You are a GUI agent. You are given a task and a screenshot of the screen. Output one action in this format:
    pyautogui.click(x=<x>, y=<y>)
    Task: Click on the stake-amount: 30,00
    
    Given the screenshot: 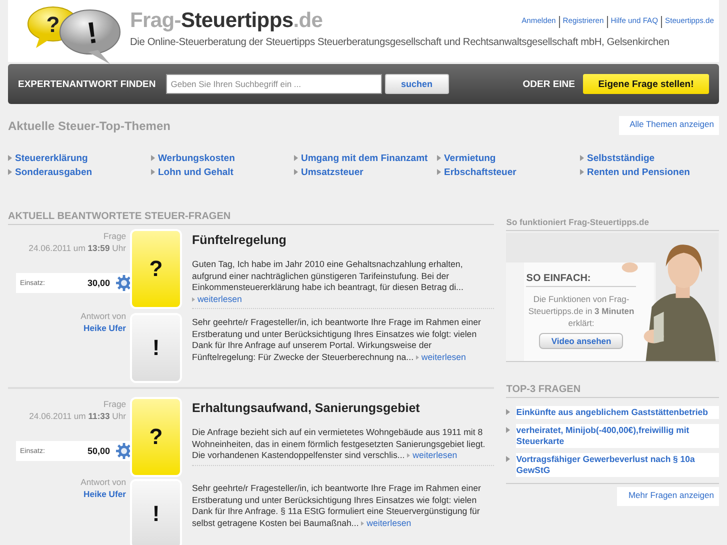 What is the action you would take?
    pyautogui.click(x=98, y=283)
    